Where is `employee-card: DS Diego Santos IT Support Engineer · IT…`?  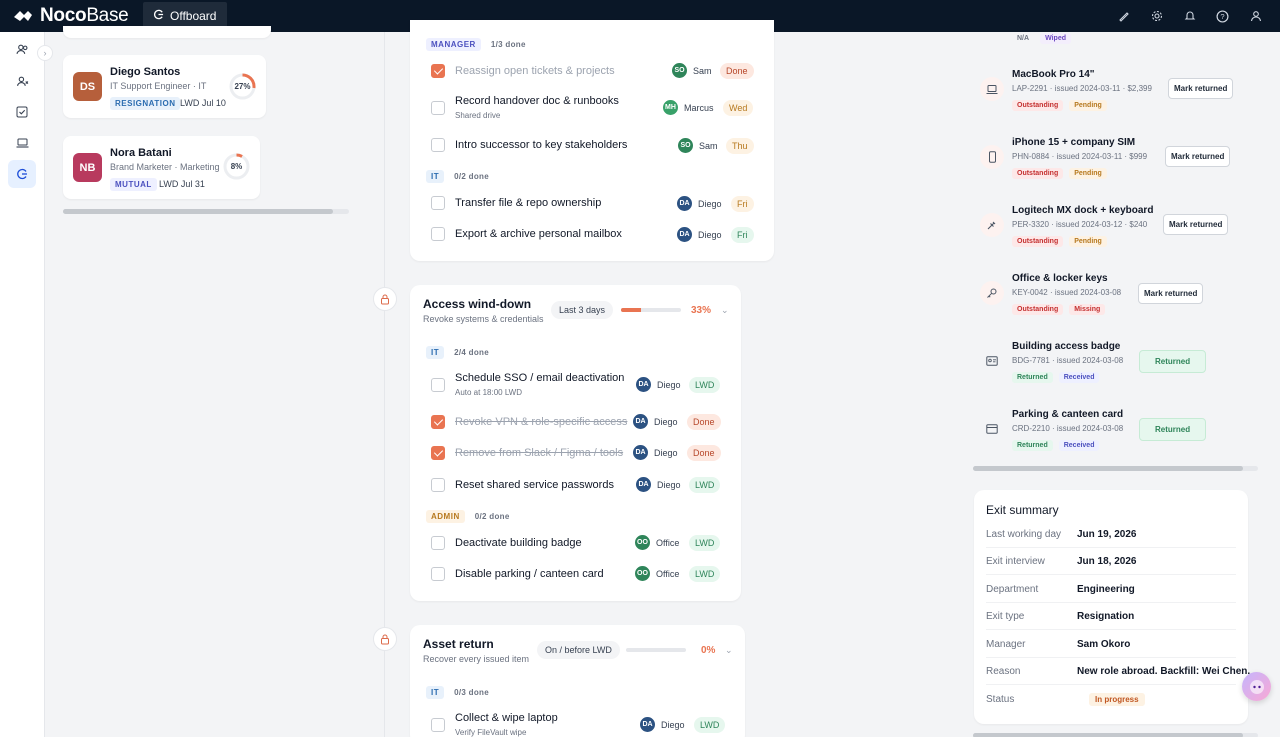
employee-card: DS Diego Santos IT Support Engineer · IT… is located at coordinates (164, 86).